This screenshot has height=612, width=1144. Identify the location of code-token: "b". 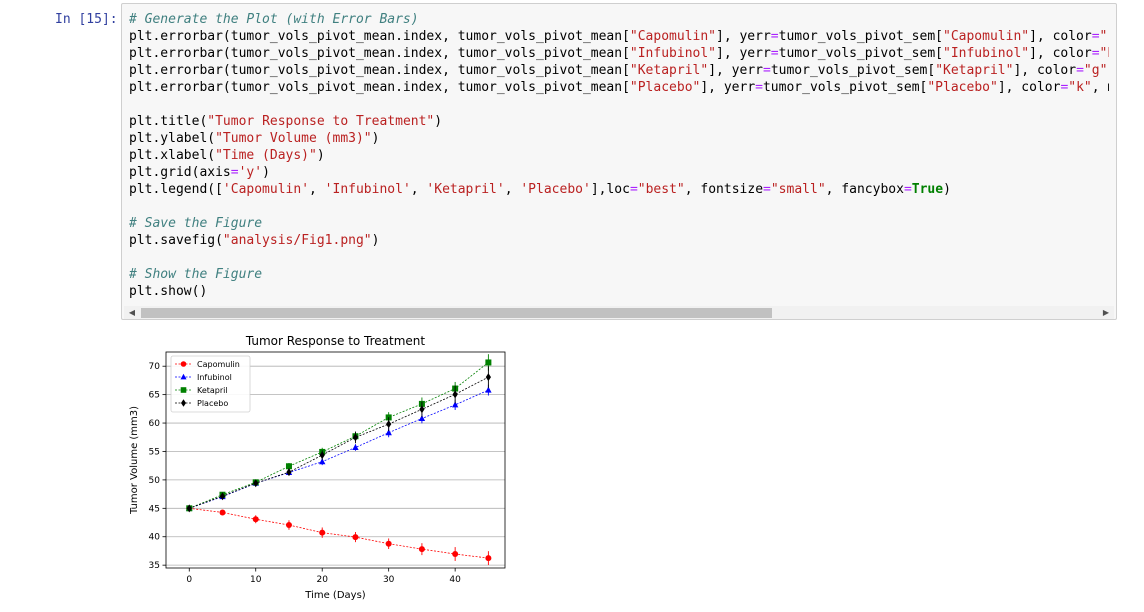
(1104, 53).